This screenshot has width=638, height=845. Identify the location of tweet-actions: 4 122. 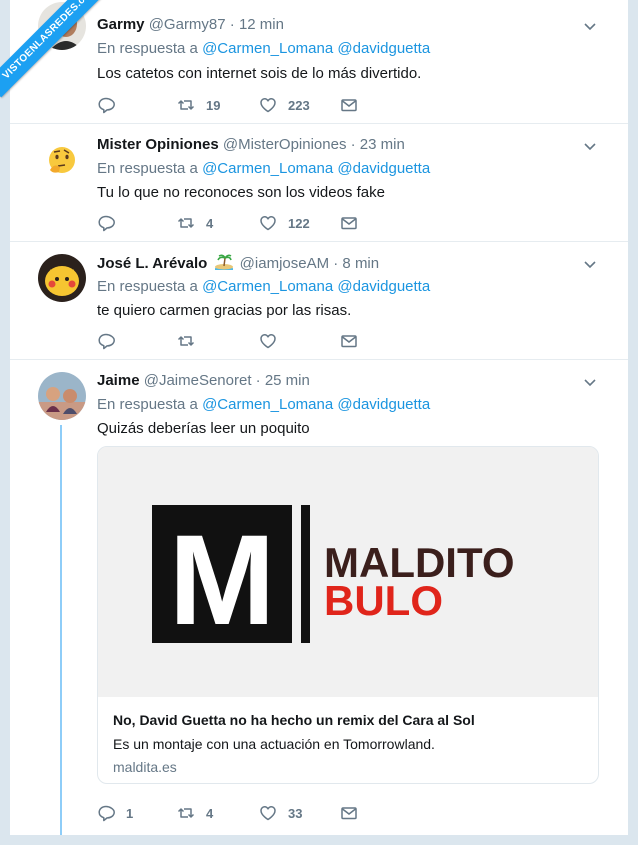
(267, 223).